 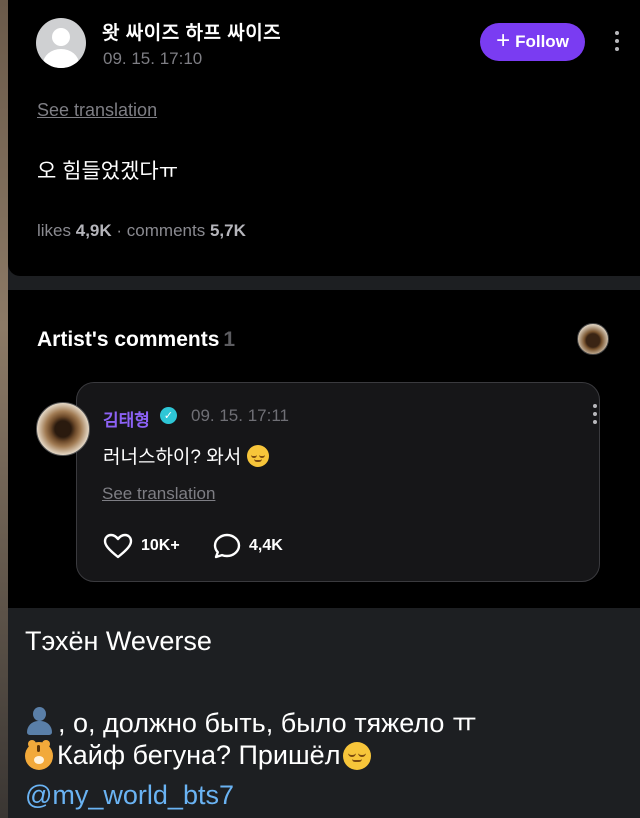 I want to click on artist-small-avatar, so click(x=593, y=339).